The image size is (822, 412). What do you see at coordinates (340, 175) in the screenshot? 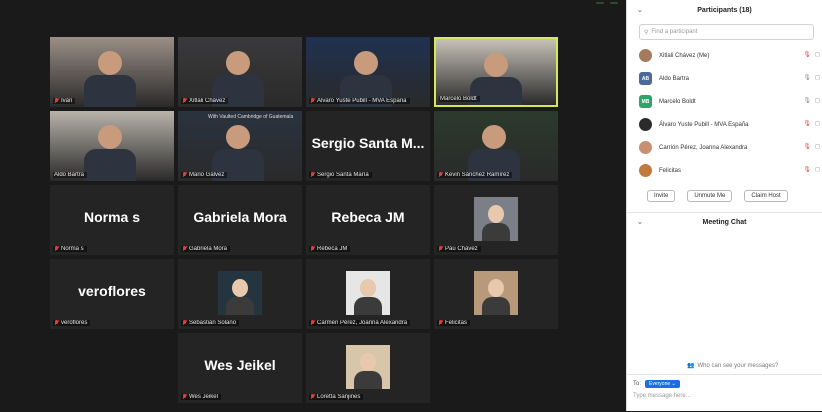
I see `participant-name-label: Sergio Santa María` at bounding box center [340, 175].